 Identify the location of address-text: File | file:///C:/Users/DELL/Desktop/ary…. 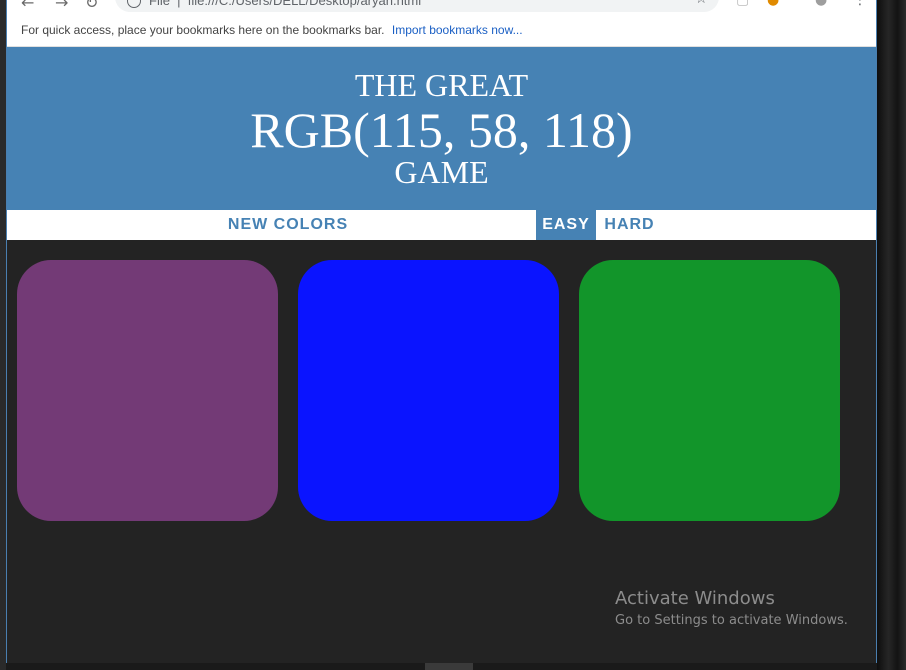
(285, 4).